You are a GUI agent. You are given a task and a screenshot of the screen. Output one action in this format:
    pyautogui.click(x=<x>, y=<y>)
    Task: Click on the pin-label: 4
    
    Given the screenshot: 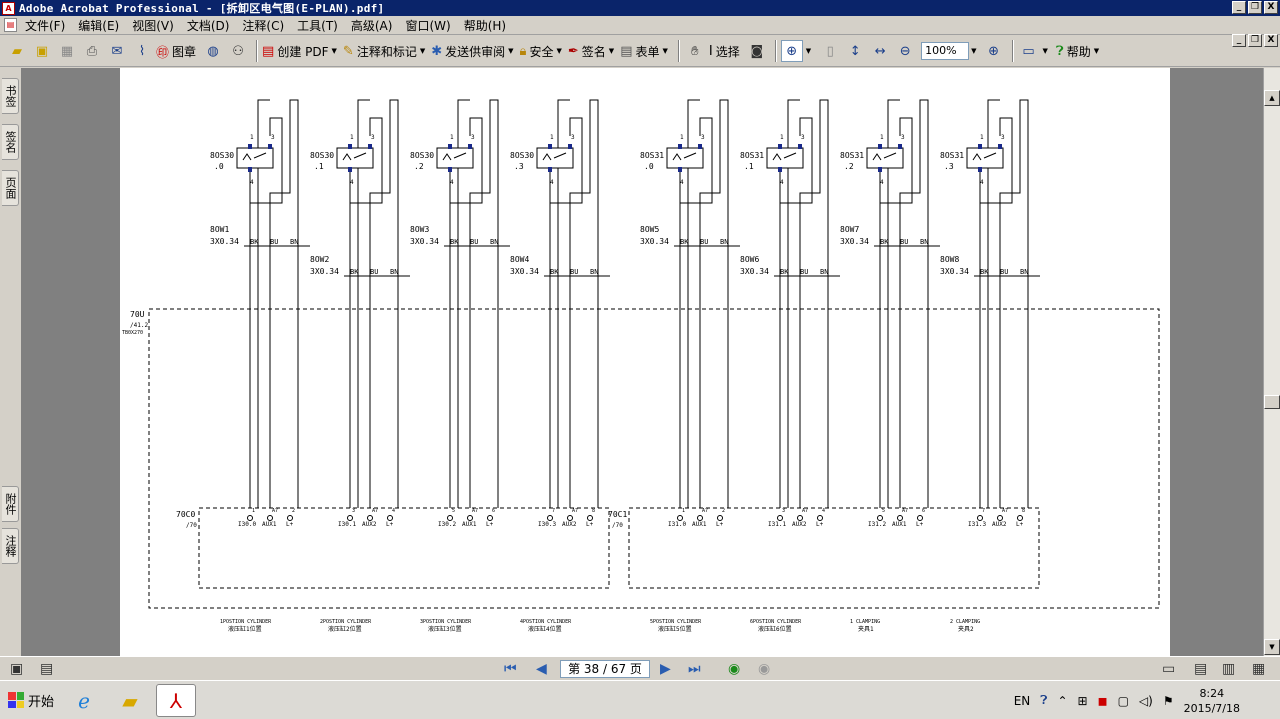 What is the action you would take?
    pyautogui.click(x=452, y=182)
    